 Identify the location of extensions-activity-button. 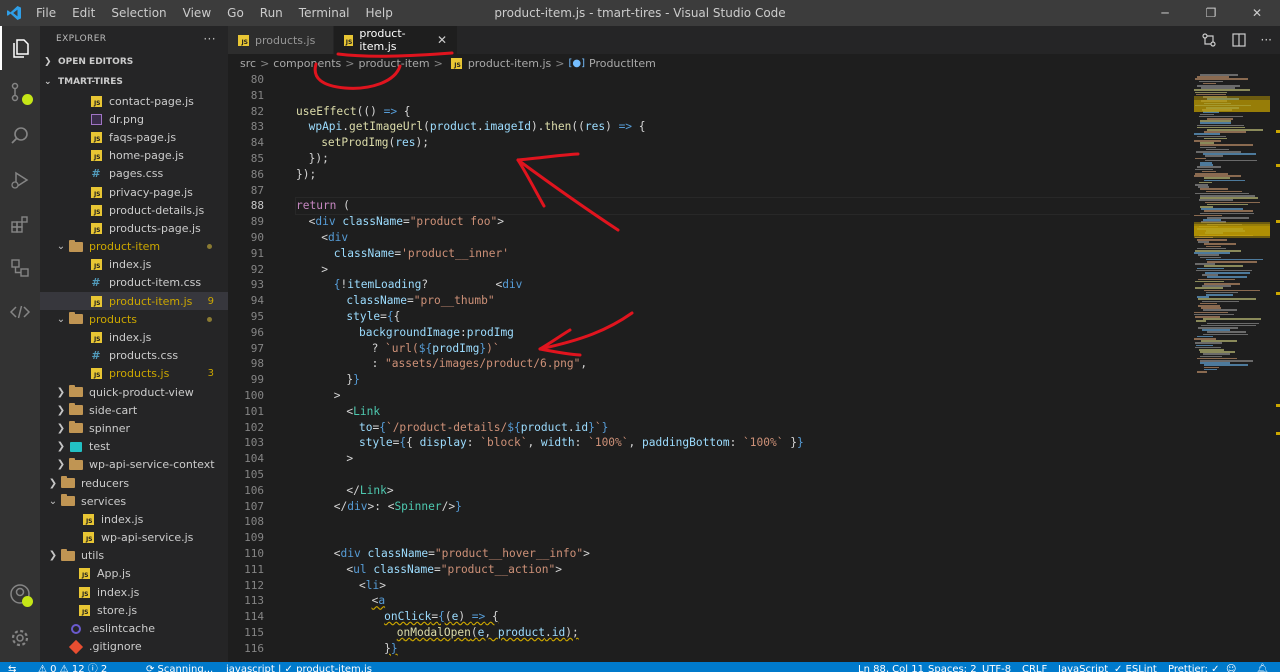
(20, 224).